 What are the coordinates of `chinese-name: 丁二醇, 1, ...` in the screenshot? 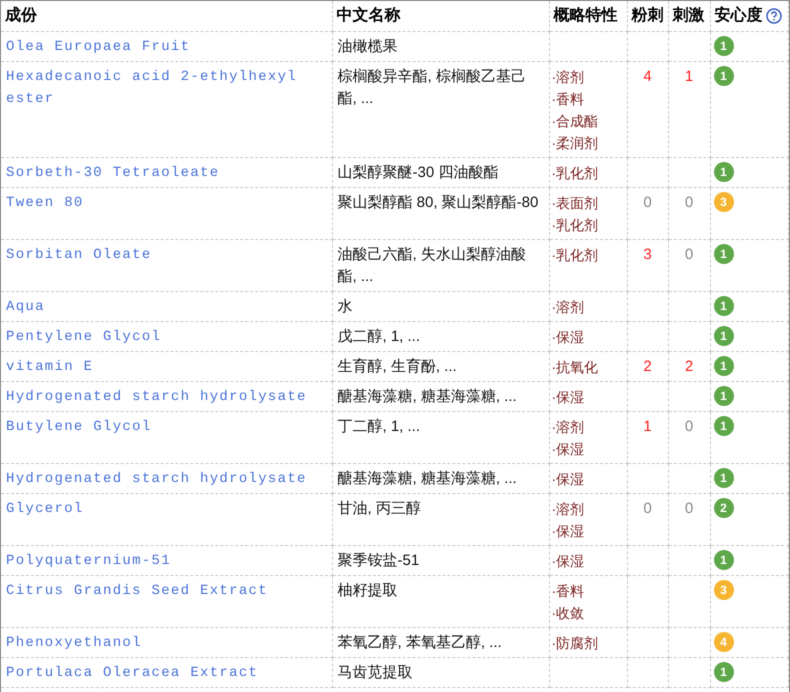 It's located at (380, 426).